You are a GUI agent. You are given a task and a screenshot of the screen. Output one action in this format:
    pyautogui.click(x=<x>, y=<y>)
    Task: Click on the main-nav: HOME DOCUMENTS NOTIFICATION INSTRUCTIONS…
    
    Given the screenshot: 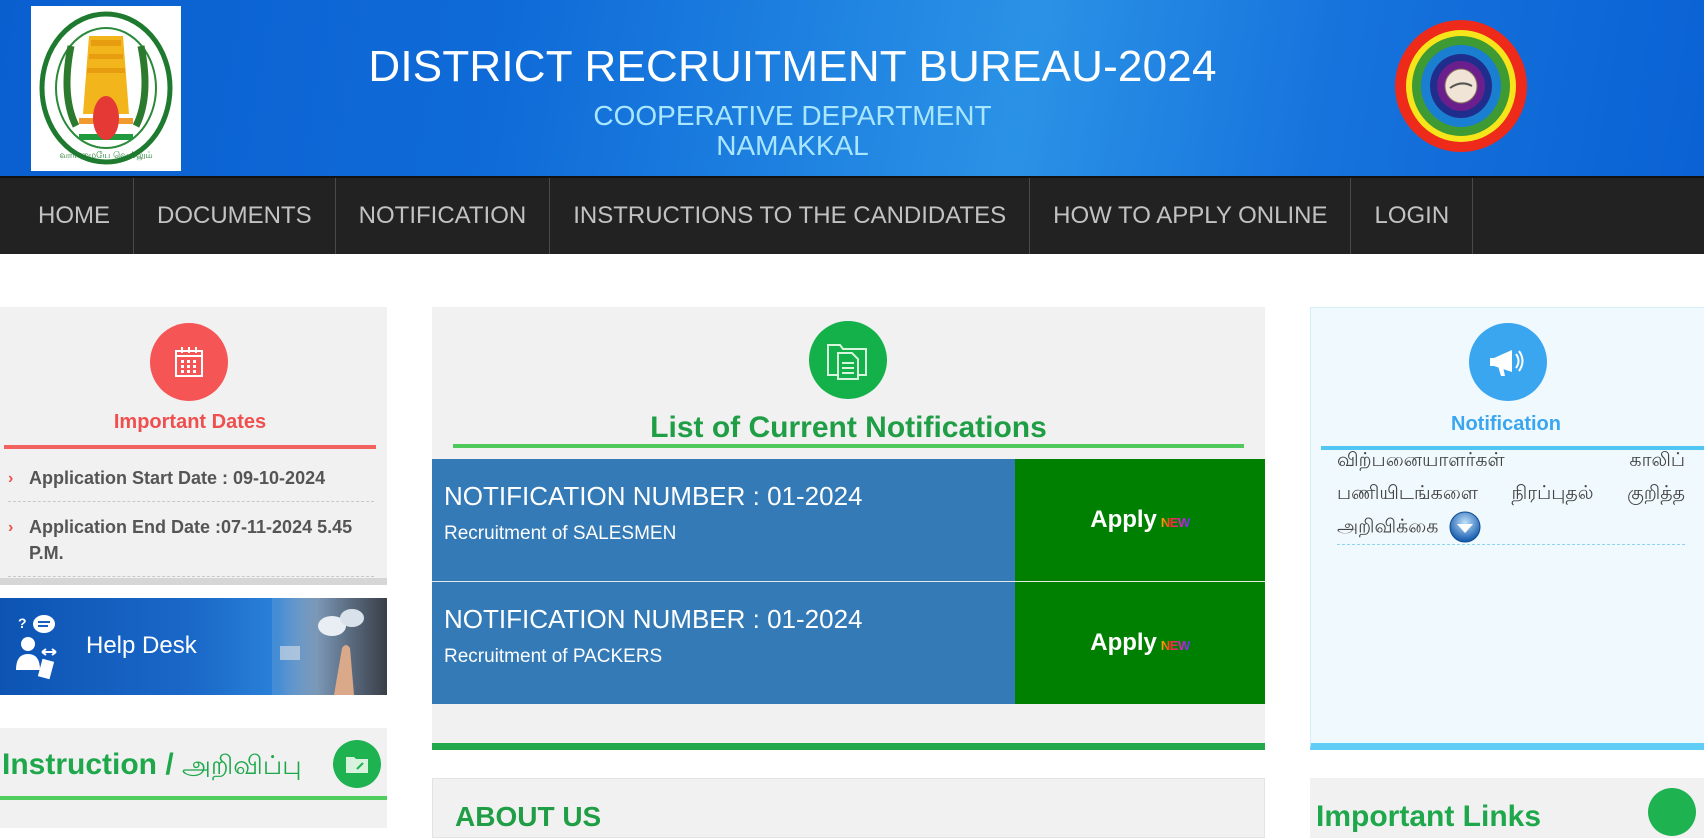 What is the action you would take?
    pyautogui.click(x=852, y=215)
    